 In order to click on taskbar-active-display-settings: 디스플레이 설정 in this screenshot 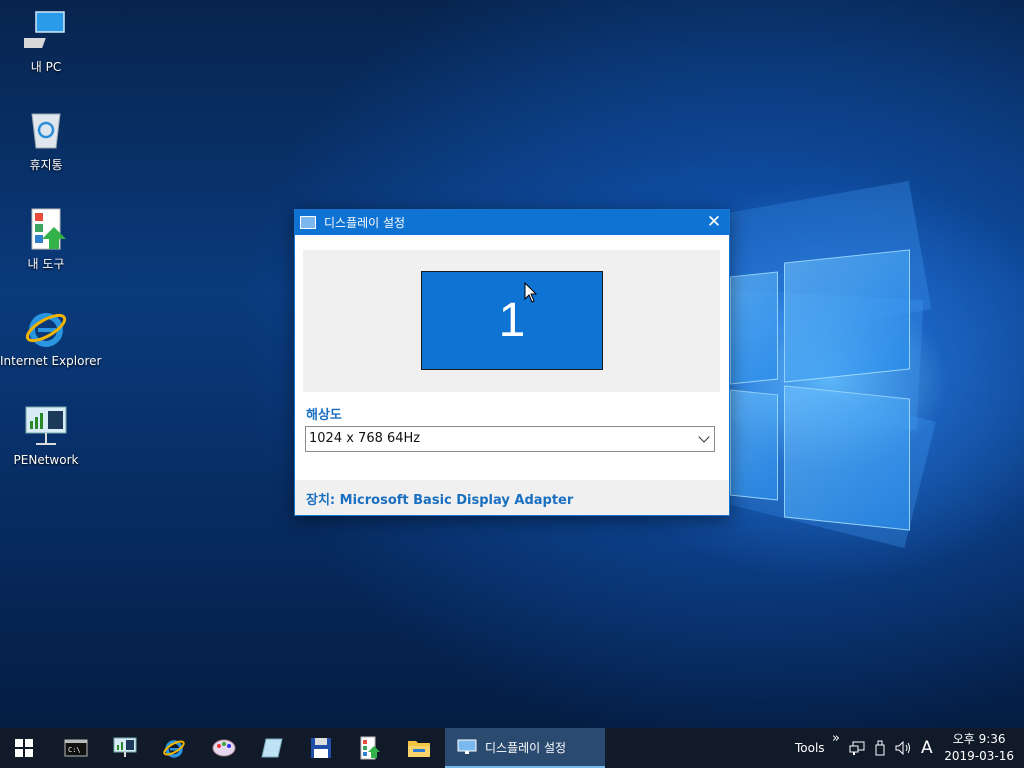, I will do `click(525, 748)`.